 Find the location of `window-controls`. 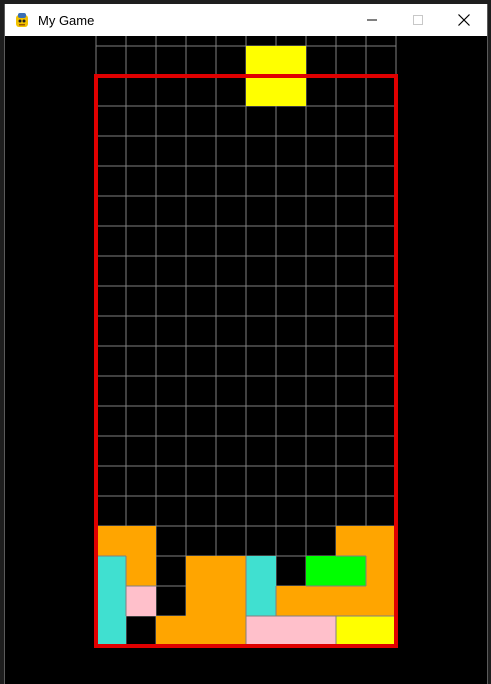

window-controls is located at coordinates (418, 20).